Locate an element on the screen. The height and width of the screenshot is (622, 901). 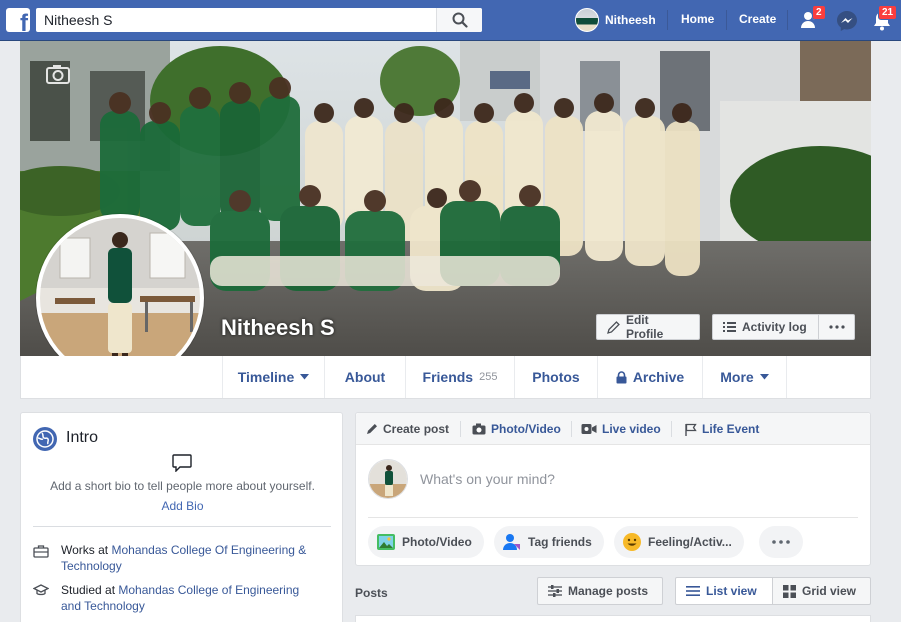
activity-log-button: Activity log is located at coordinates (765, 327).